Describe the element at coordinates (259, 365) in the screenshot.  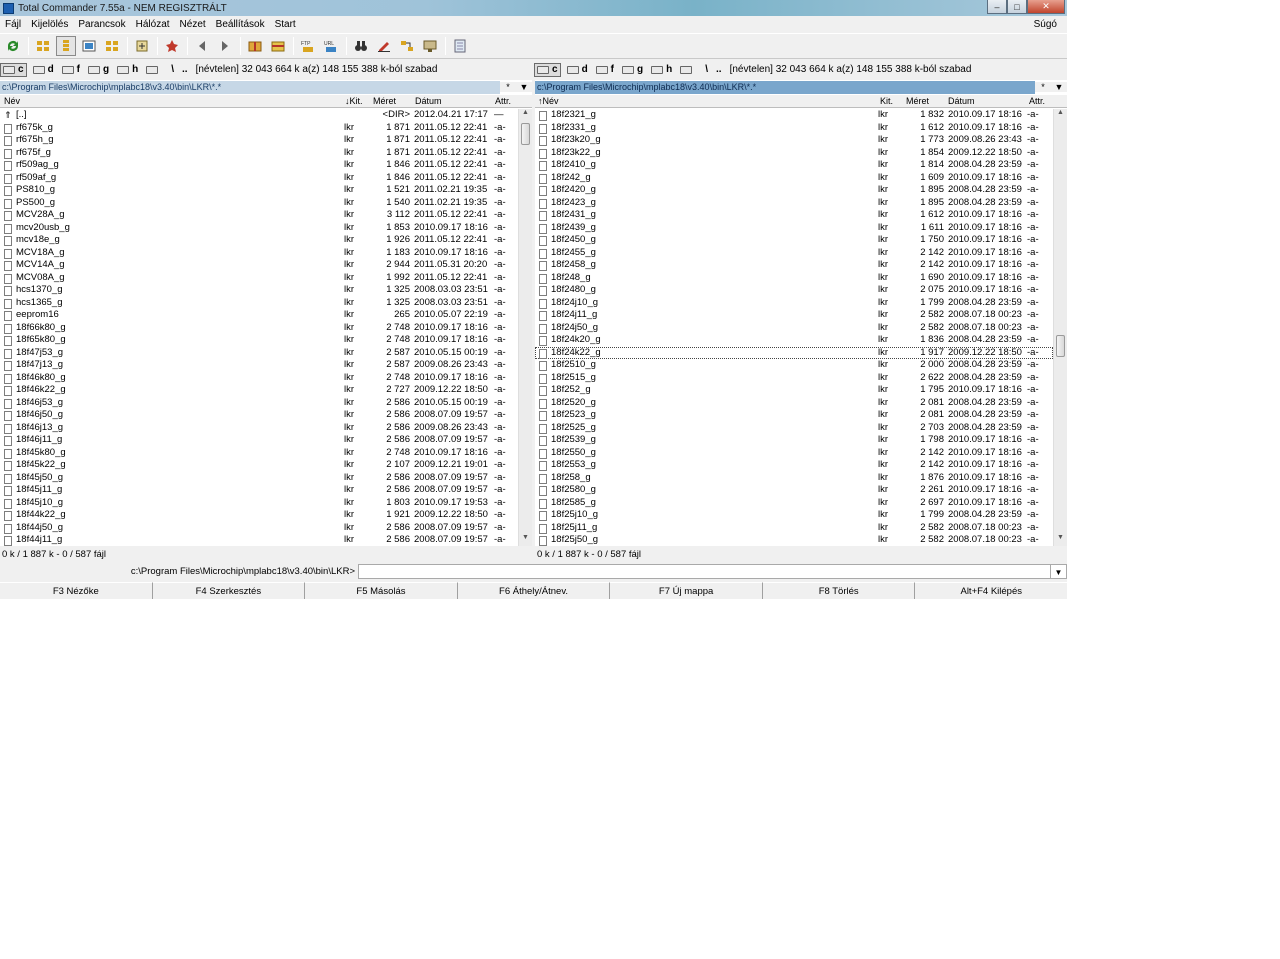
I see `file-row: 18f47j13_g lkr 2 587 2009.08.26 23:43 -a-` at that location.